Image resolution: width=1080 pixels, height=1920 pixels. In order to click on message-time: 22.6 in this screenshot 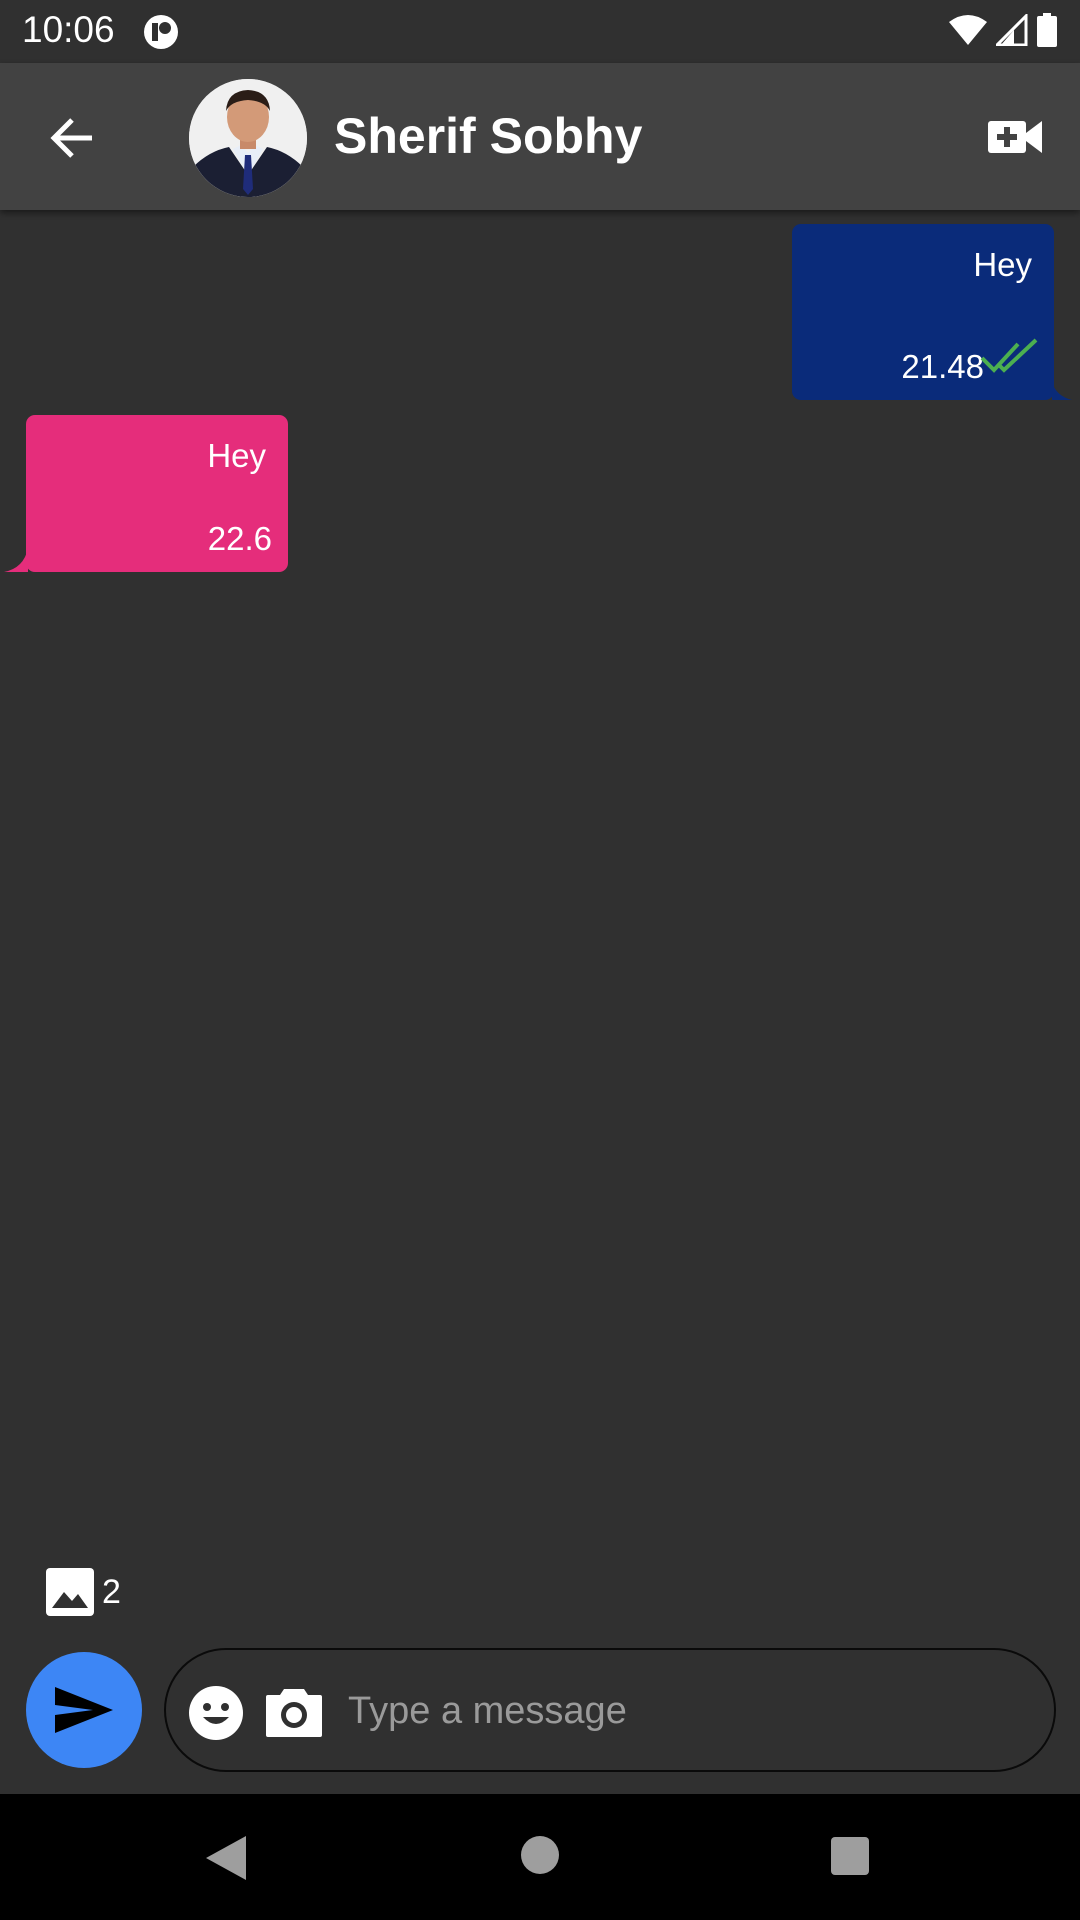, I will do `click(239, 538)`.